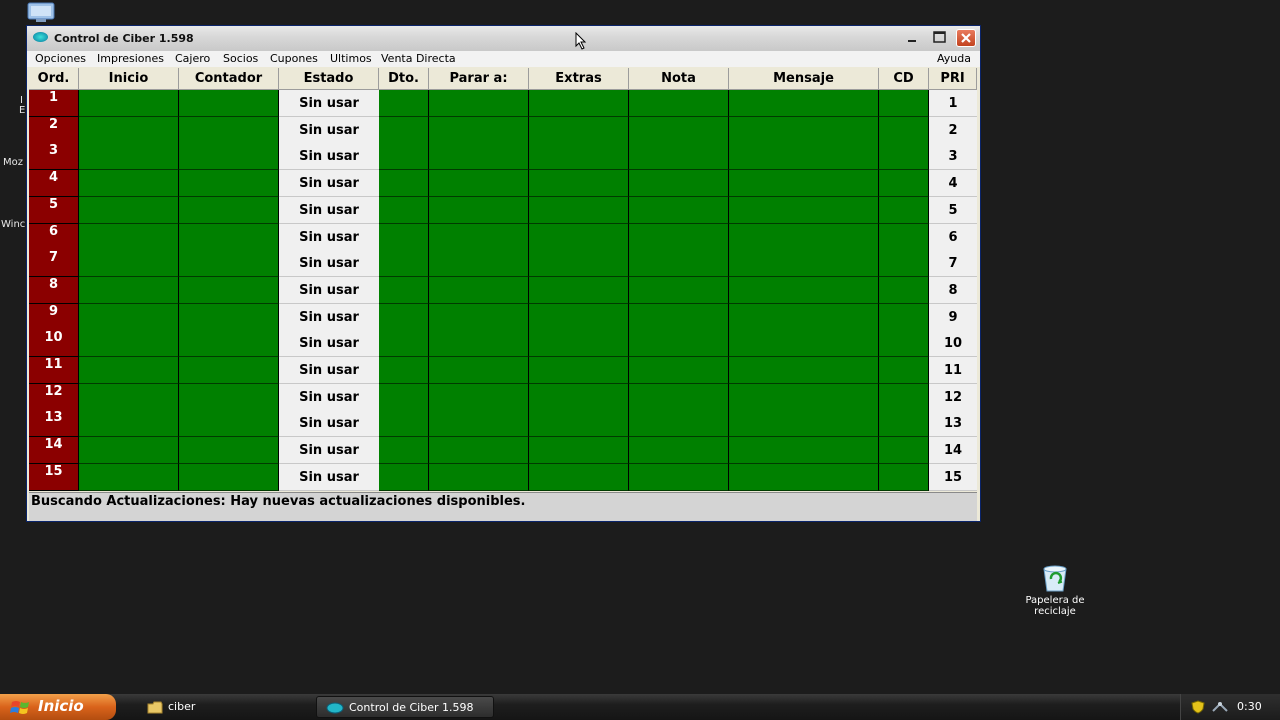  I want to click on menu-ultimos: Ultimos, so click(351, 58).